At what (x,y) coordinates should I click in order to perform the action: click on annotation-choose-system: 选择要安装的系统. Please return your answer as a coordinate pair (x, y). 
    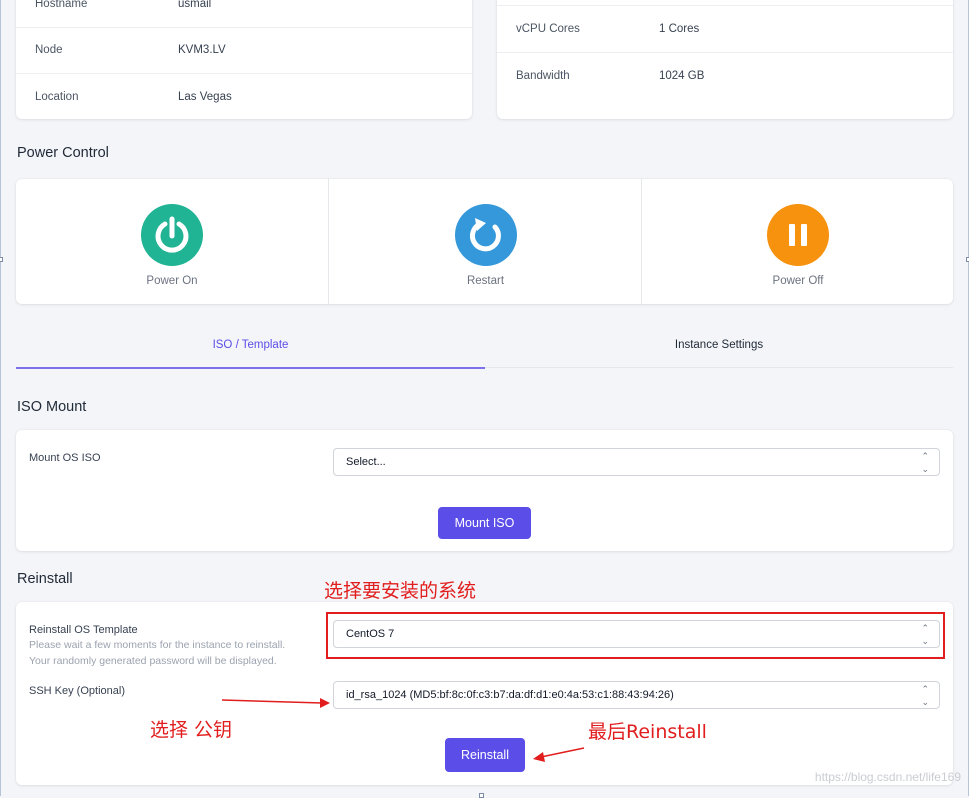
    Looking at the image, I should click on (400, 591).